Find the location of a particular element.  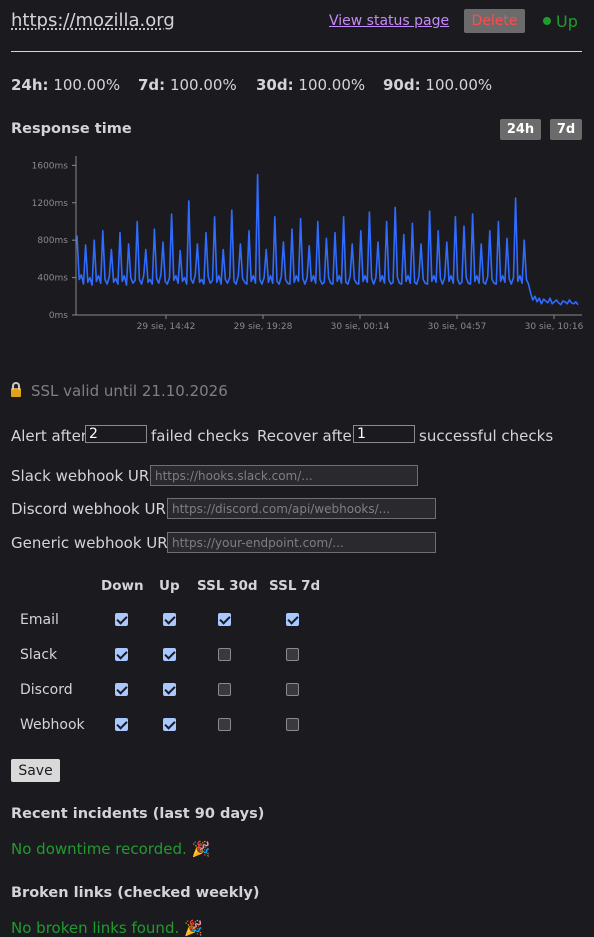

y-tick-label: 800ms is located at coordinates (52, 241).